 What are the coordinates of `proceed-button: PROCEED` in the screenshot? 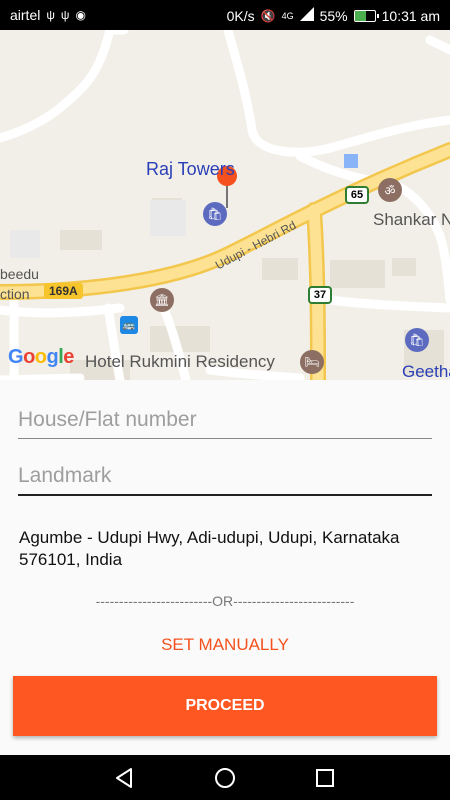 It's located at (225, 706).